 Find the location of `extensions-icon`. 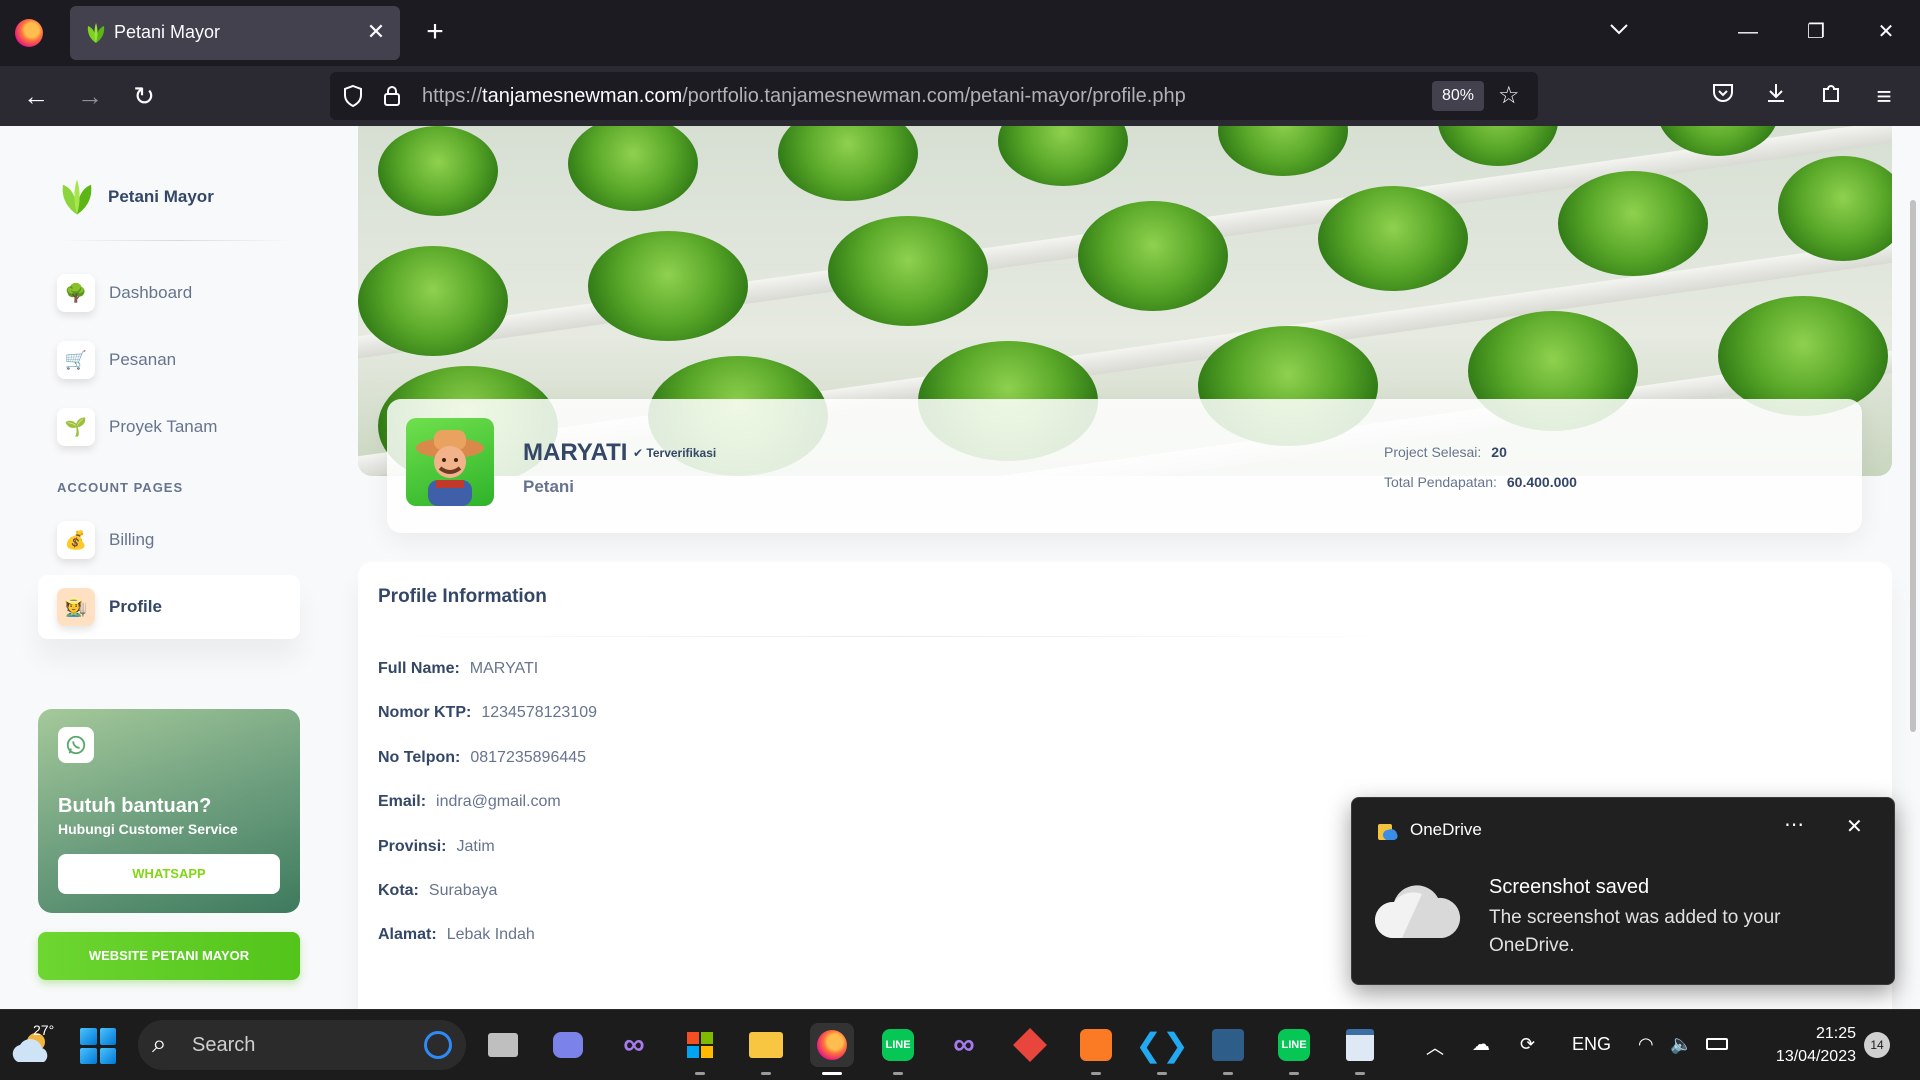

extensions-icon is located at coordinates (1831, 96).